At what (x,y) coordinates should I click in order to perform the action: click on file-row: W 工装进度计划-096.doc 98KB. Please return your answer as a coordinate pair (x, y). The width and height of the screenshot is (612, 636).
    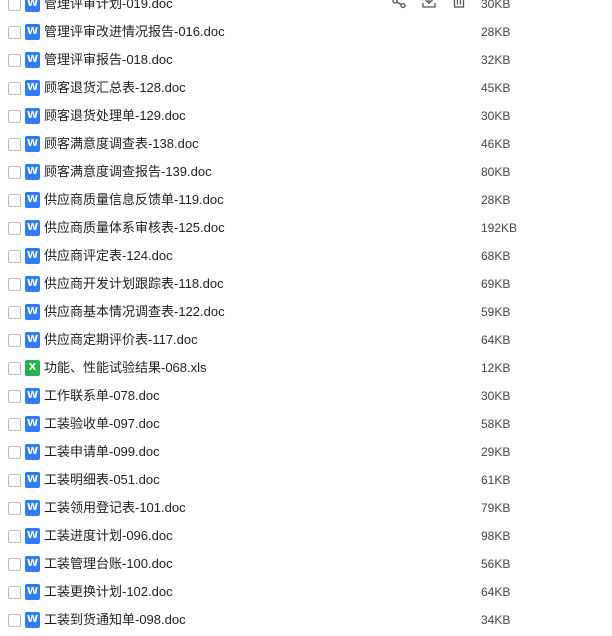
    Looking at the image, I should click on (306, 536).